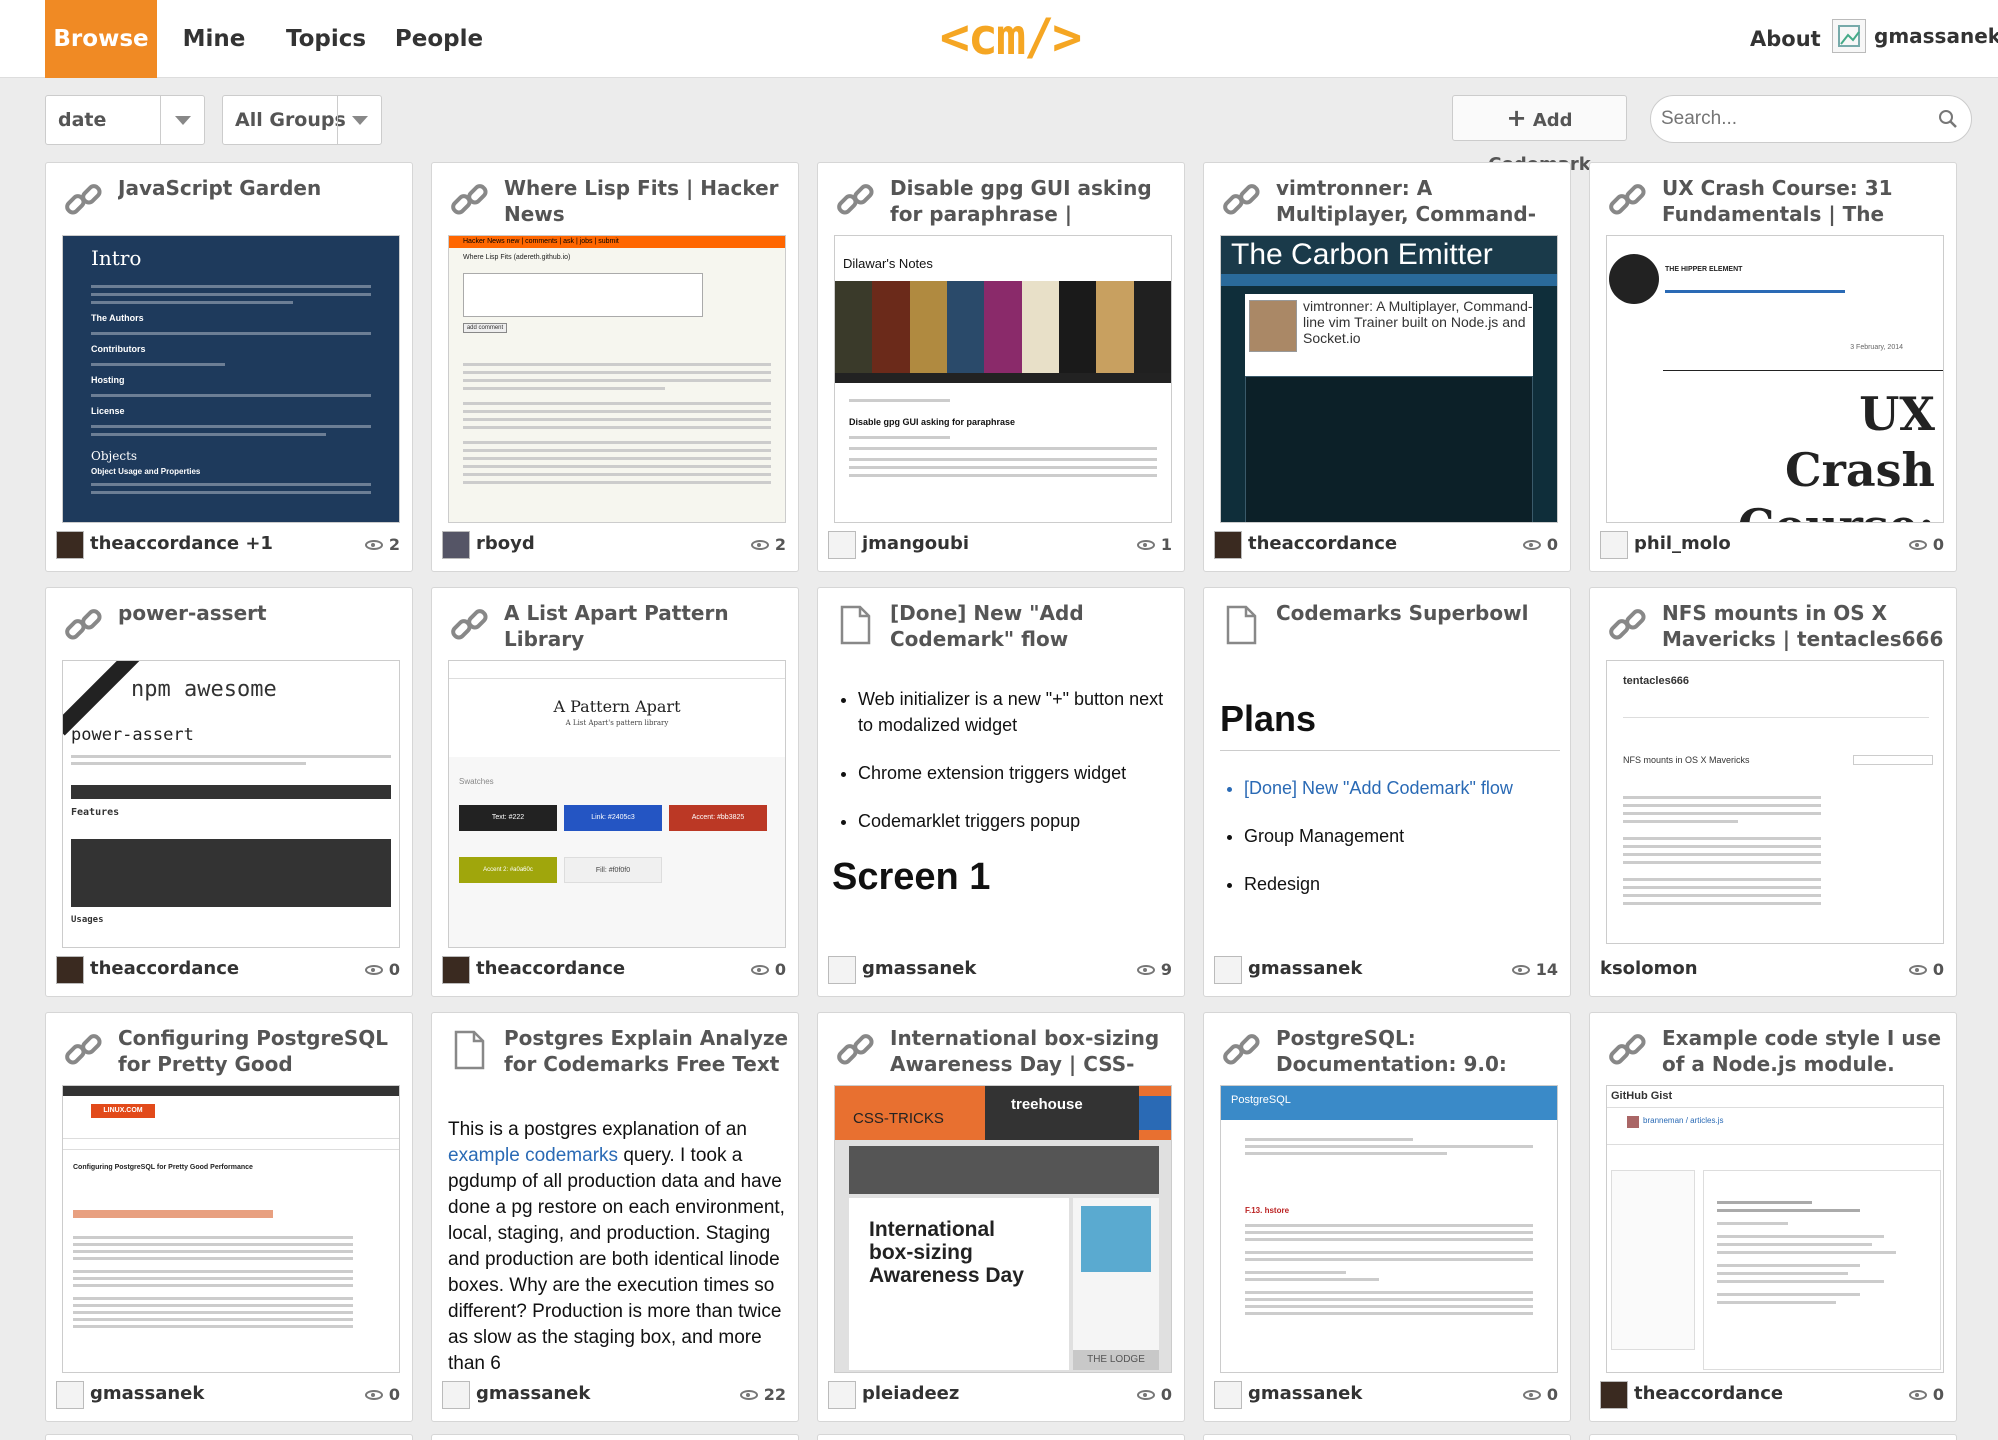 This screenshot has width=1998, height=1440. What do you see at coordinates (1649, 968) in the screenshot?
I see `card-author: ksolomon` at bounding box center [1649, 968].